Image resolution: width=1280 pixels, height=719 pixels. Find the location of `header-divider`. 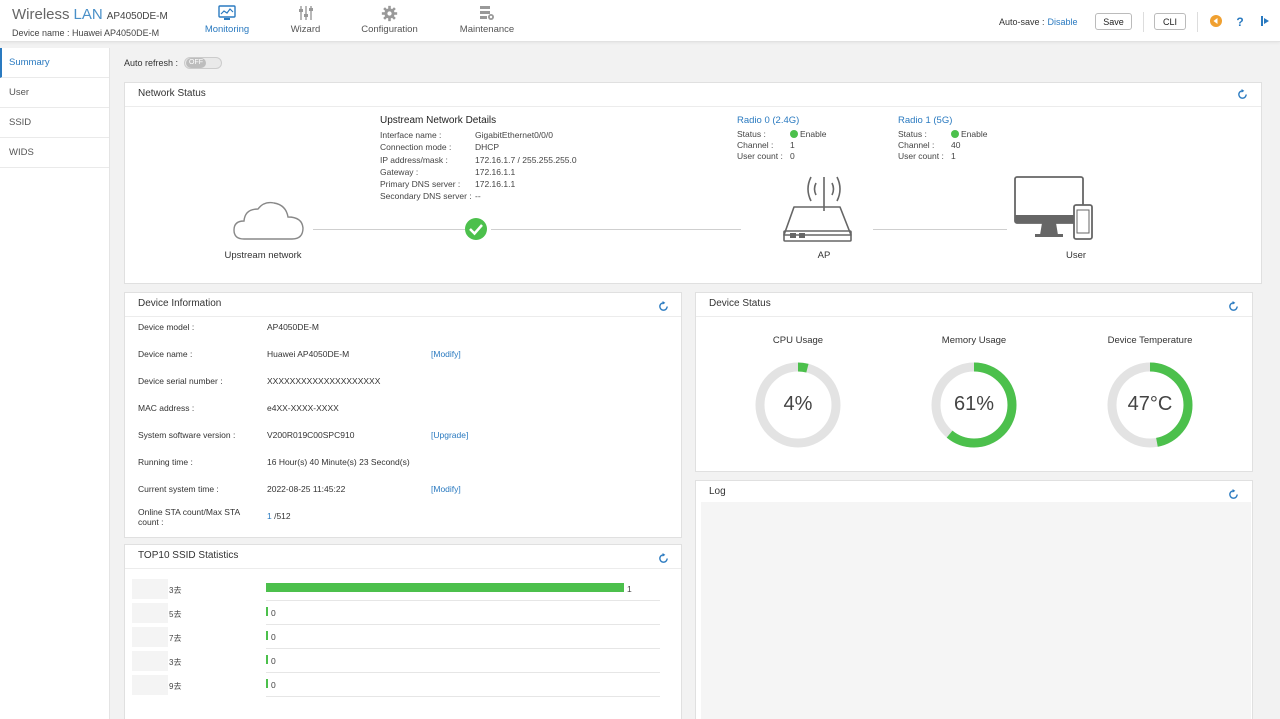

header-divider is located at coordinates (1197, 22).